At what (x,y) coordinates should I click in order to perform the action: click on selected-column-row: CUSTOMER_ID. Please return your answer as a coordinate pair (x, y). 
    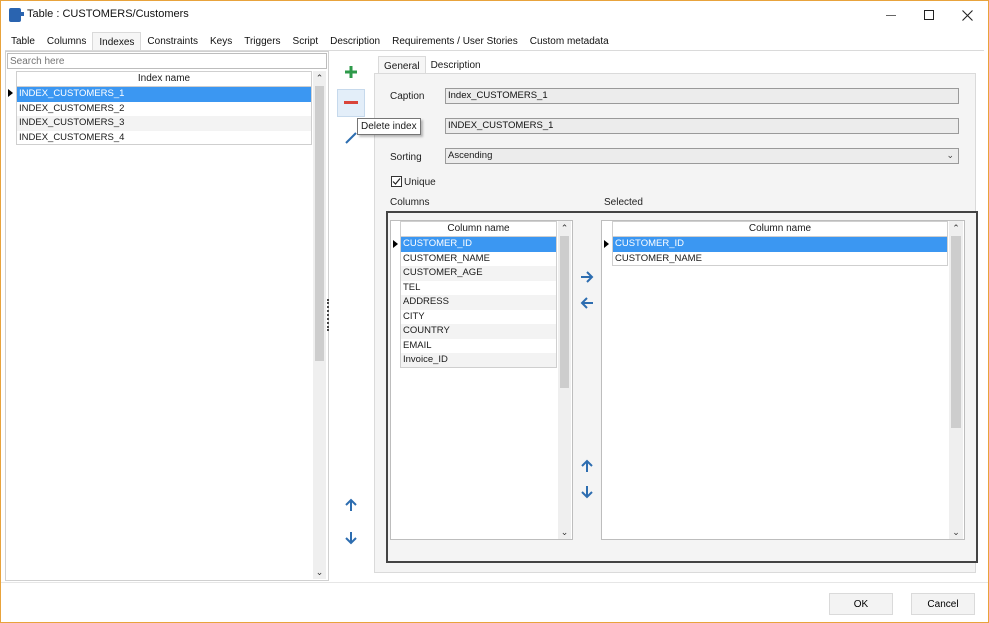
    Looking at the image, I should click on (780, 244).